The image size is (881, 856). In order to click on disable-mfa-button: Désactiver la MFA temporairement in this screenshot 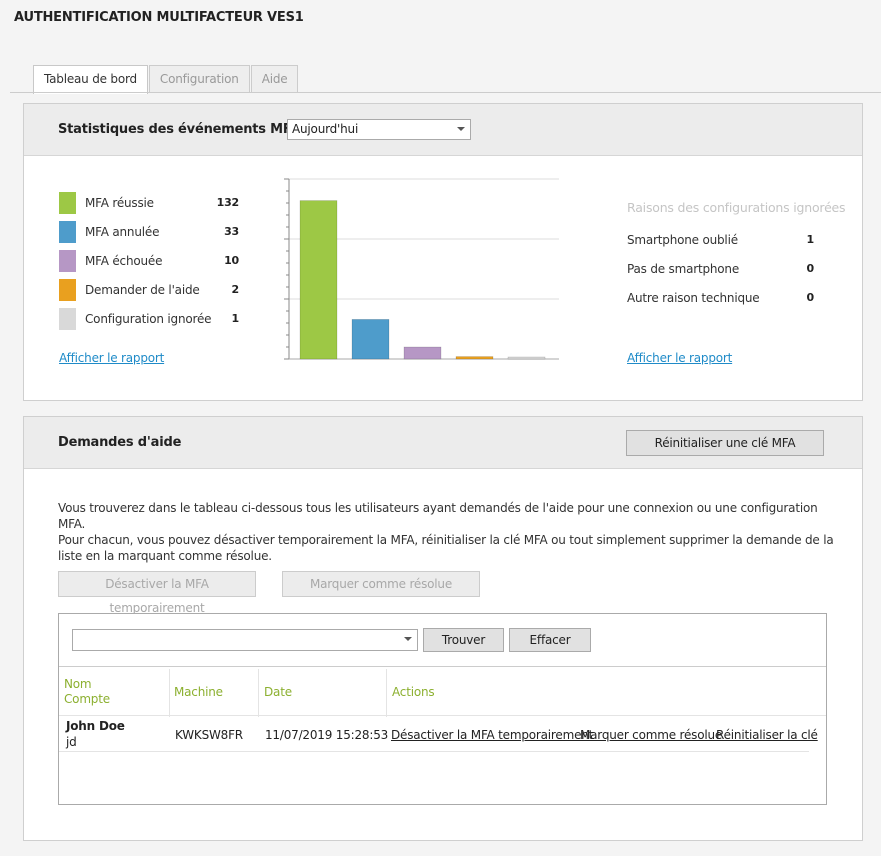, I will do `click(157, 593)`.